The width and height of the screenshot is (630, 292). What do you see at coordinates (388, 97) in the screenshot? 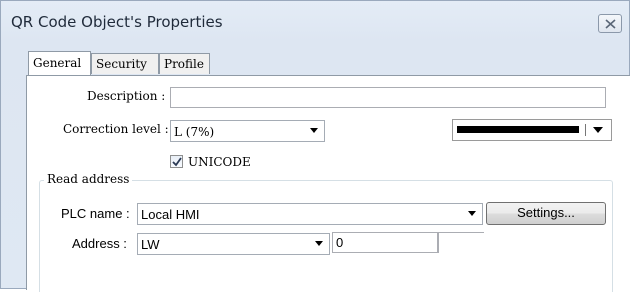
I see `description-field` at bounding box center [388, 97].